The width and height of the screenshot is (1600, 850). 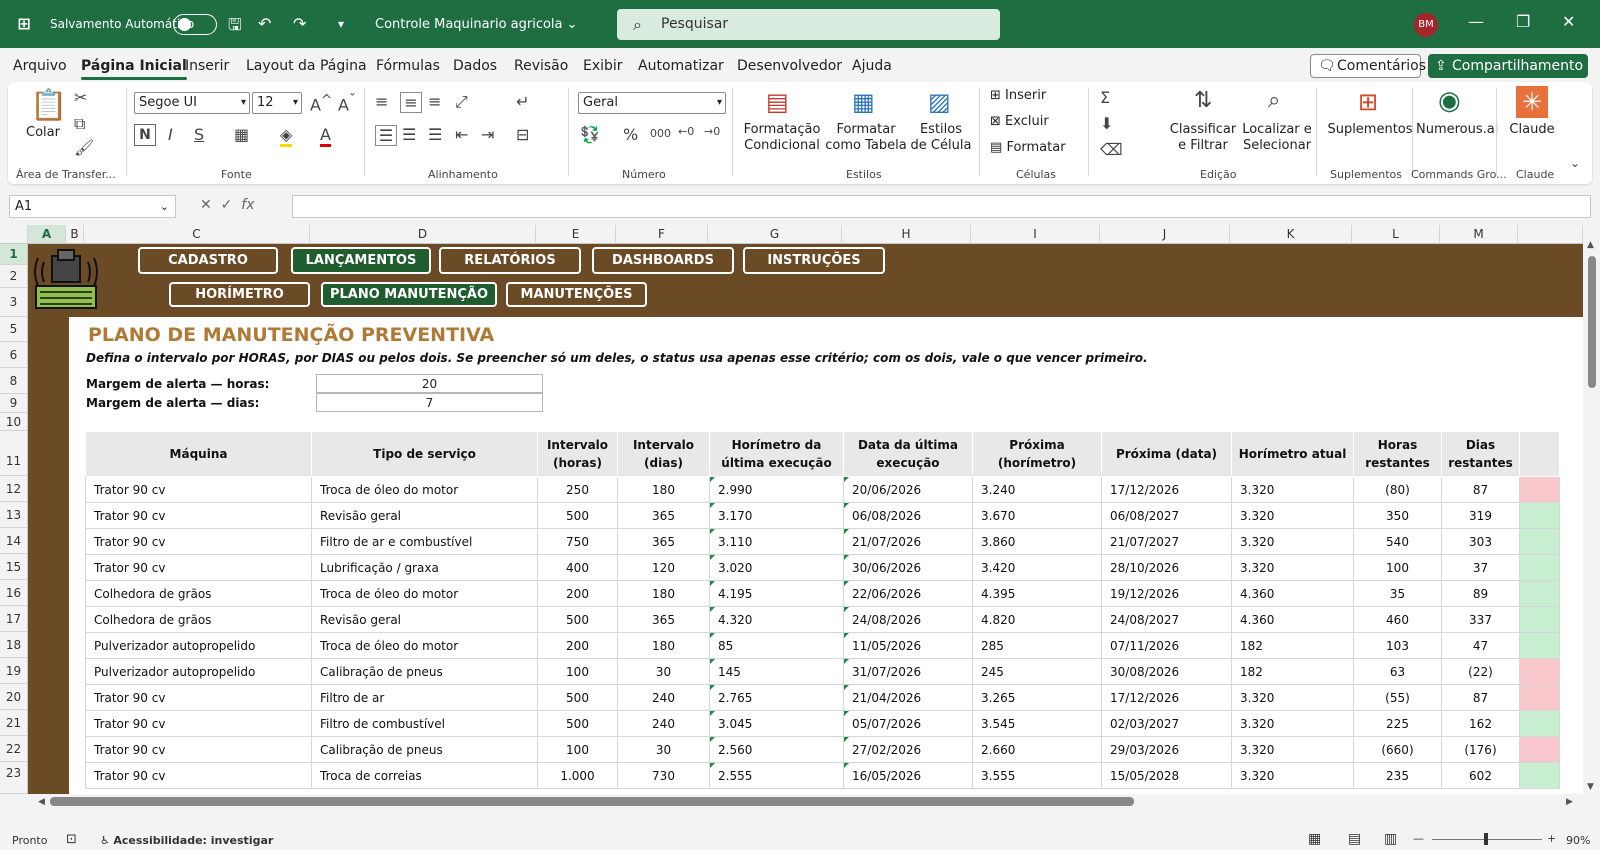 I want to click on cell-horimetro-ultima: 2.560, so click(x=776, y=749).